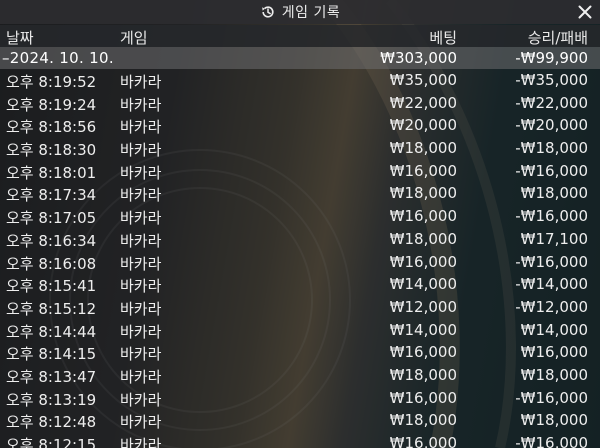  Describe the element at coordinates (51, 150) in the screenshot. I see `row-time: 오후 8:18:30` at that location.